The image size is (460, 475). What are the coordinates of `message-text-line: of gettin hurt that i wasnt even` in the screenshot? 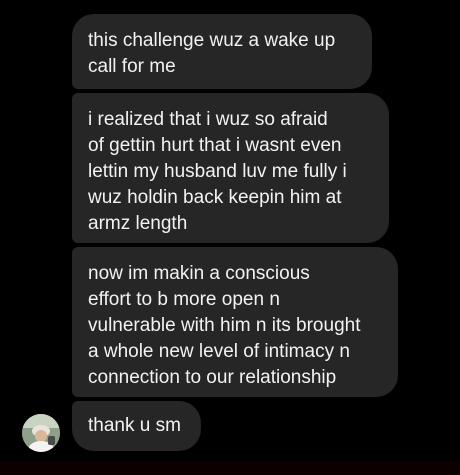 It's located at (215, 145).